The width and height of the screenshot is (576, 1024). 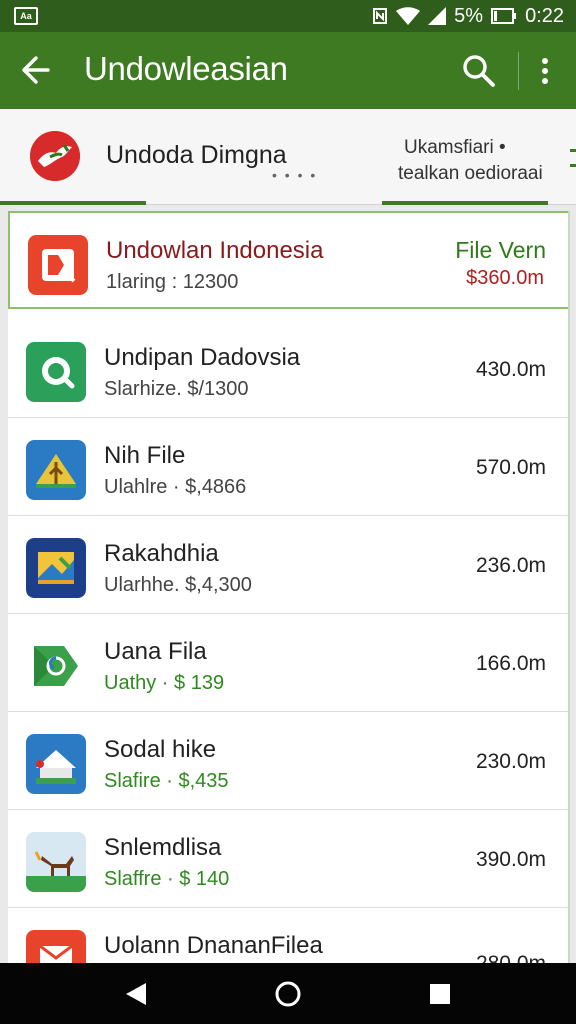 I want to click on tab-ukamsfiari: Ukamsfiari • tealkan oedioraai, so click(x=475, y=157).